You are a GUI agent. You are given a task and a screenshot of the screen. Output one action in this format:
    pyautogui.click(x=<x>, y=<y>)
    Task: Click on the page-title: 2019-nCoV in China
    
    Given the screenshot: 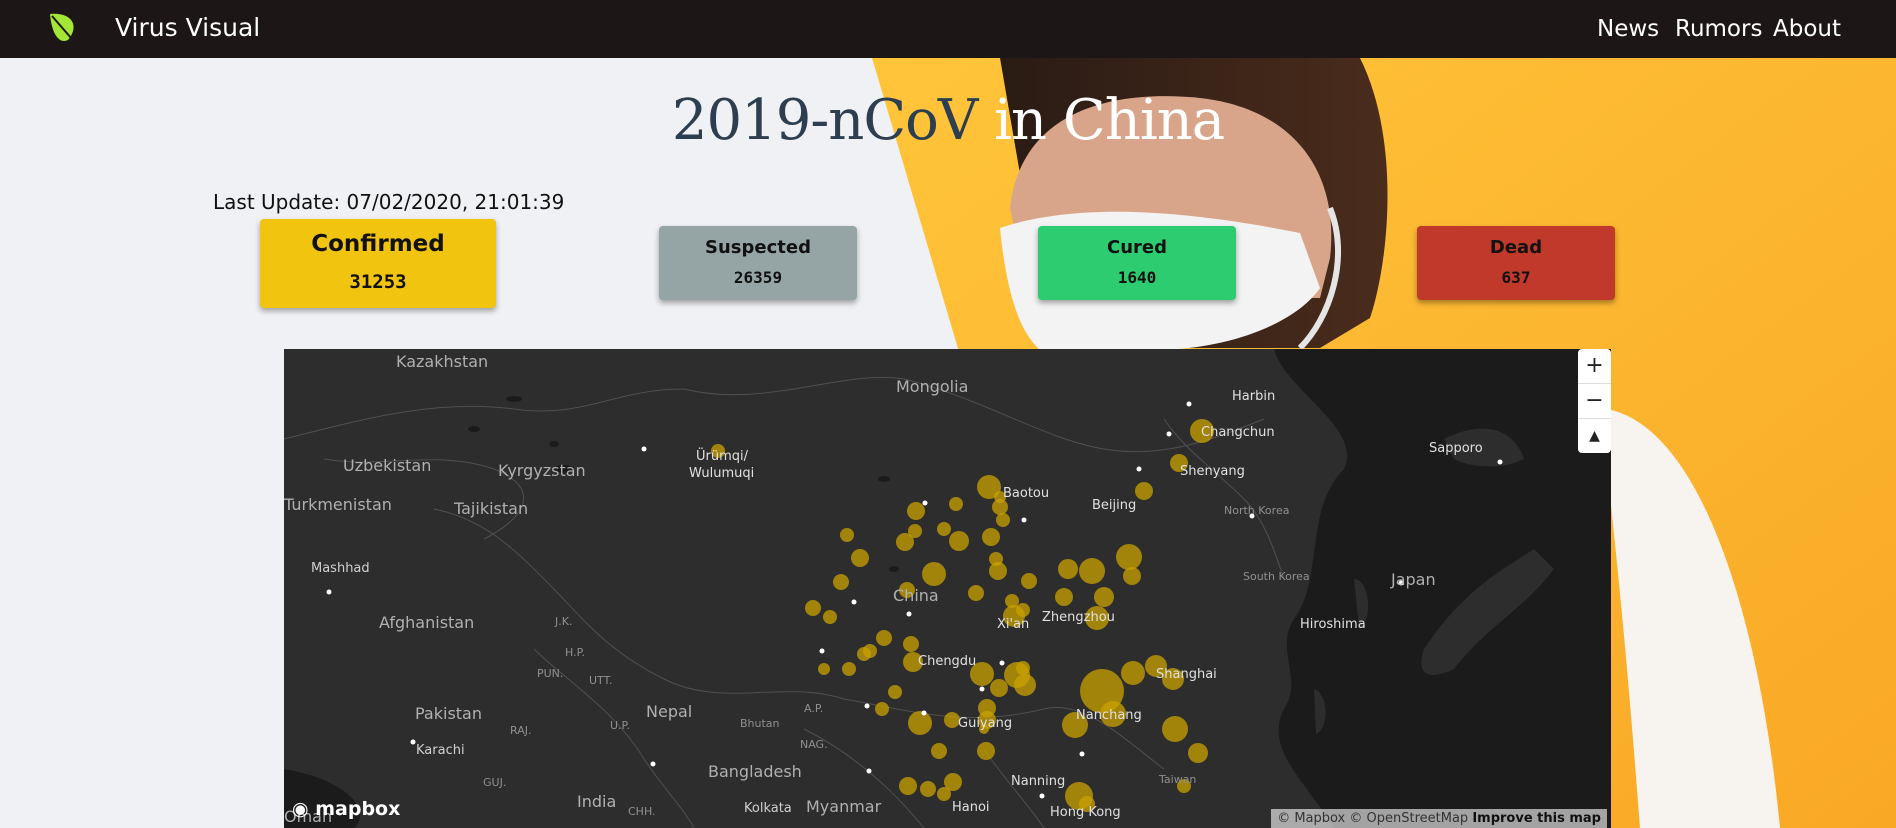 What is the action you would take?
    pyautogui.click(x=948, y=120)
    